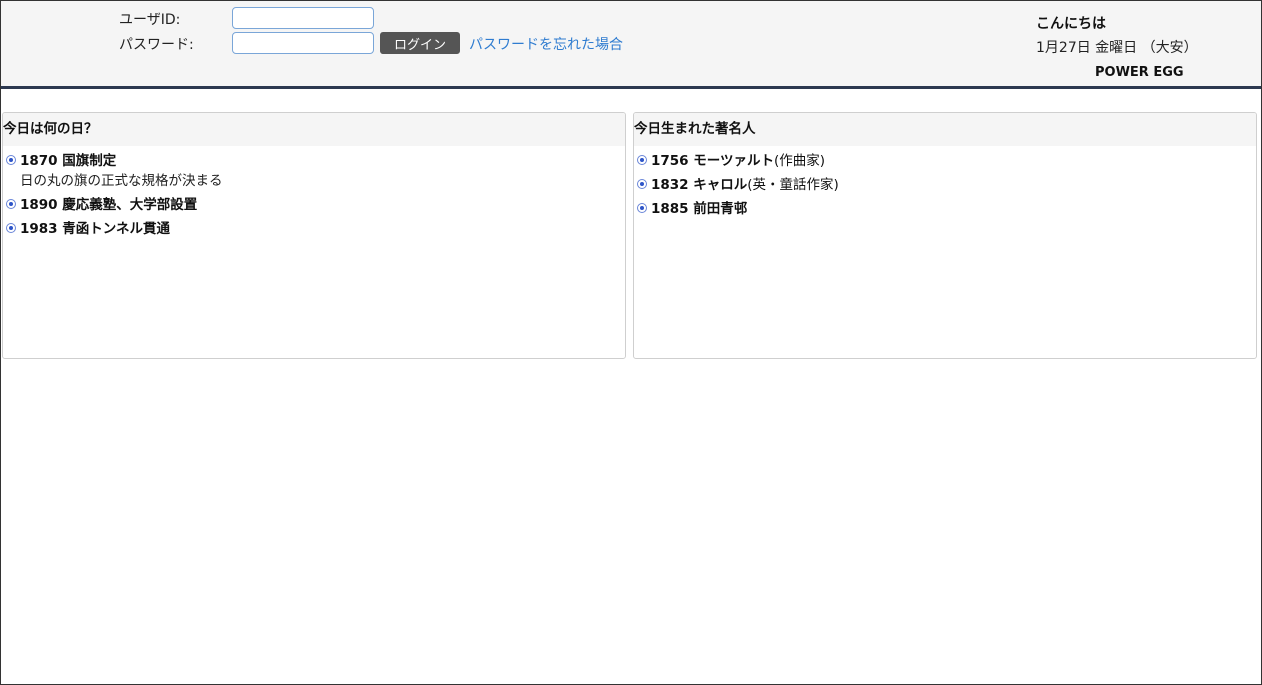  What do you see at coordinates (713, 161) in the screenshot?
I see `item-title: 1756 モーツァルト` at bounding box center [713, 161].